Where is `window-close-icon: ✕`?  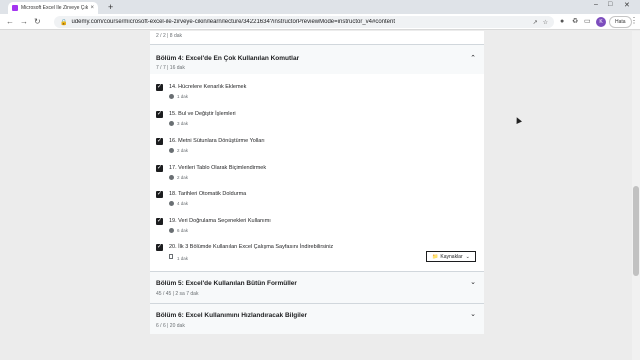
window-close-icon: ✕ is located at coordinates (627, 5).